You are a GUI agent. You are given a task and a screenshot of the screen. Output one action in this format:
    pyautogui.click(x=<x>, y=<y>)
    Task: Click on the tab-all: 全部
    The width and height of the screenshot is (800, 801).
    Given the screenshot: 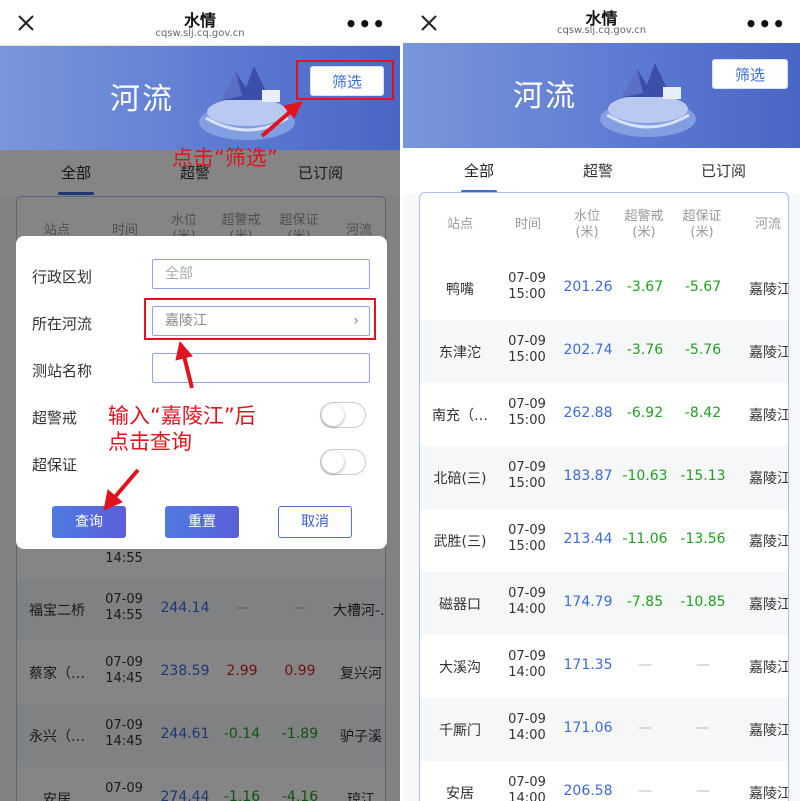 What is the action you would take?
    pyautogui.click(x=479, y=170)
    